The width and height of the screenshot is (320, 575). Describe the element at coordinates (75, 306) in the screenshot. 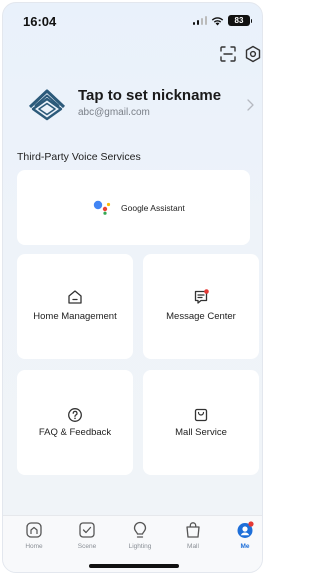

I see `home-management-card: Home Management` at that location.